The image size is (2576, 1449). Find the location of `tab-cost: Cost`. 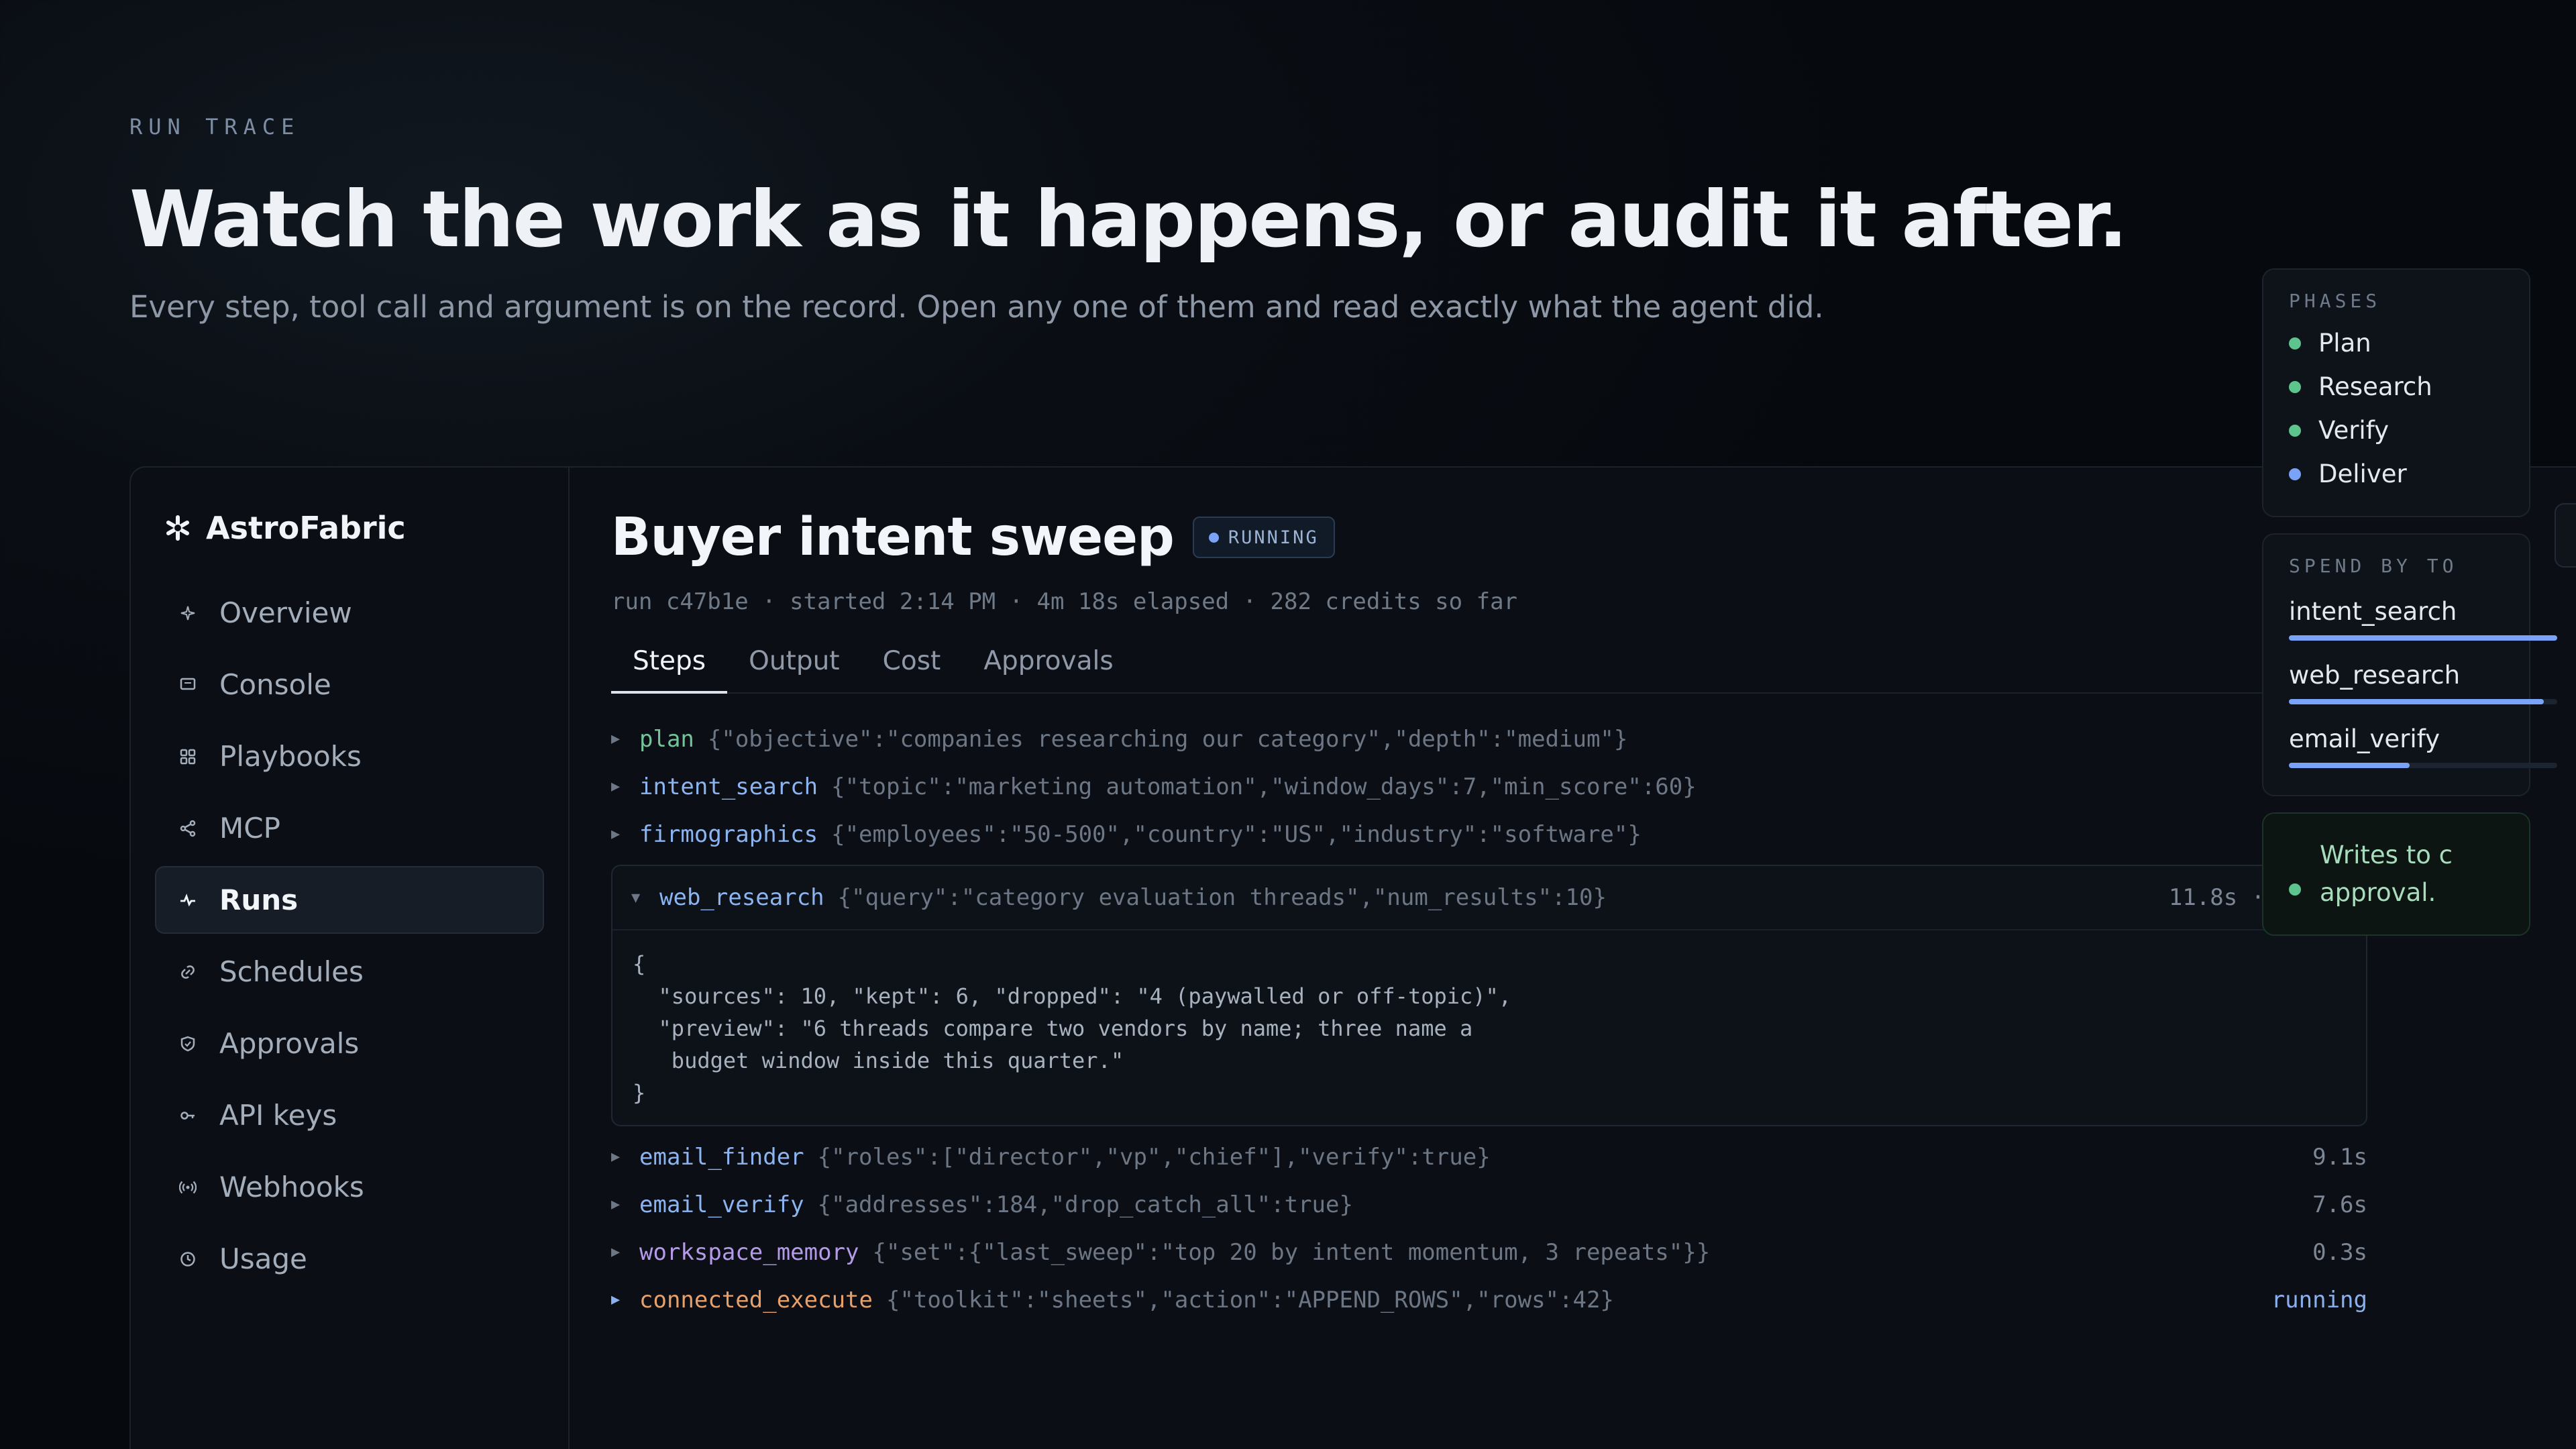

tab-cost: Cost is located at coordinates (912, 669).